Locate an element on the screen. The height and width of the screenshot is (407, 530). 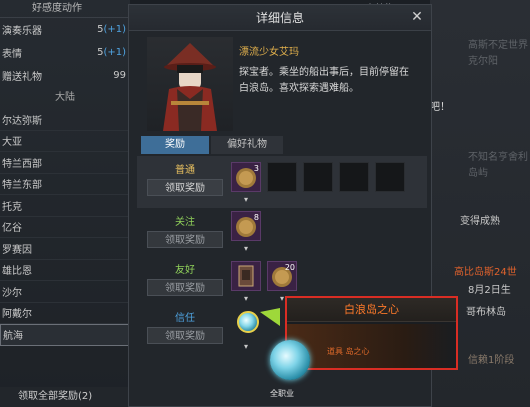
action-row: 赠送礼物 99 is located at coordinates (65, 75).